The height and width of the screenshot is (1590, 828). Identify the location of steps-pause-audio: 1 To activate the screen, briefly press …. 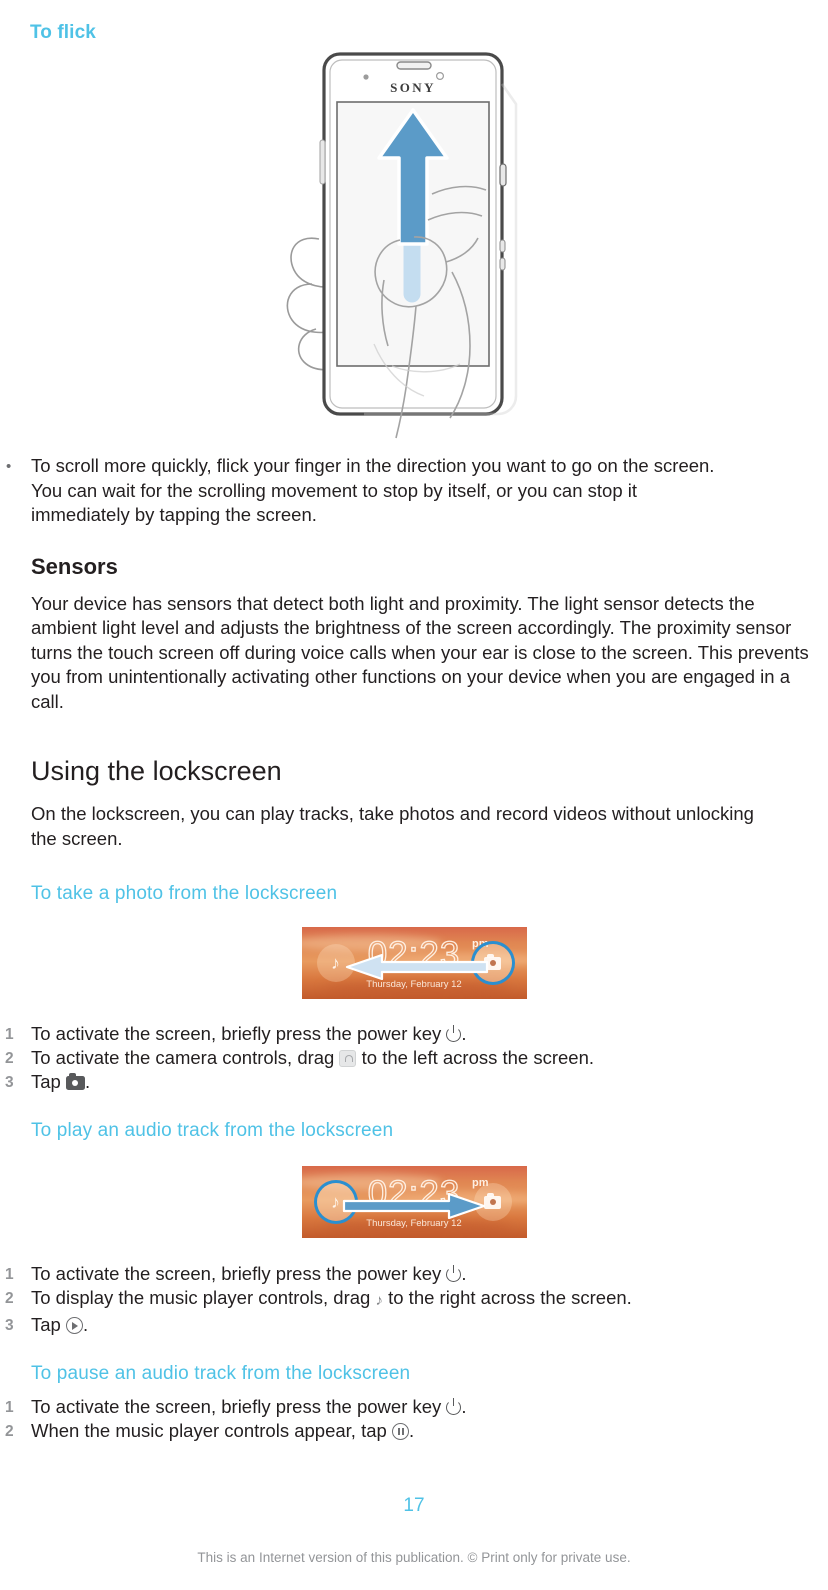
(414, 1419).